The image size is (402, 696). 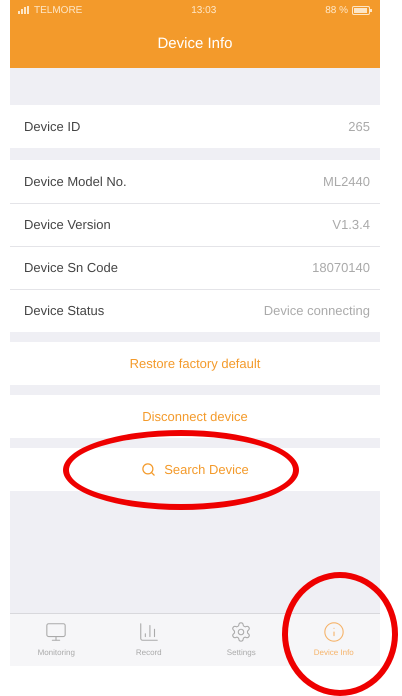 What do you see at coordinates (362, 10) in the screenshot?
I see `battery-icon` at bounding box center [362, 10].